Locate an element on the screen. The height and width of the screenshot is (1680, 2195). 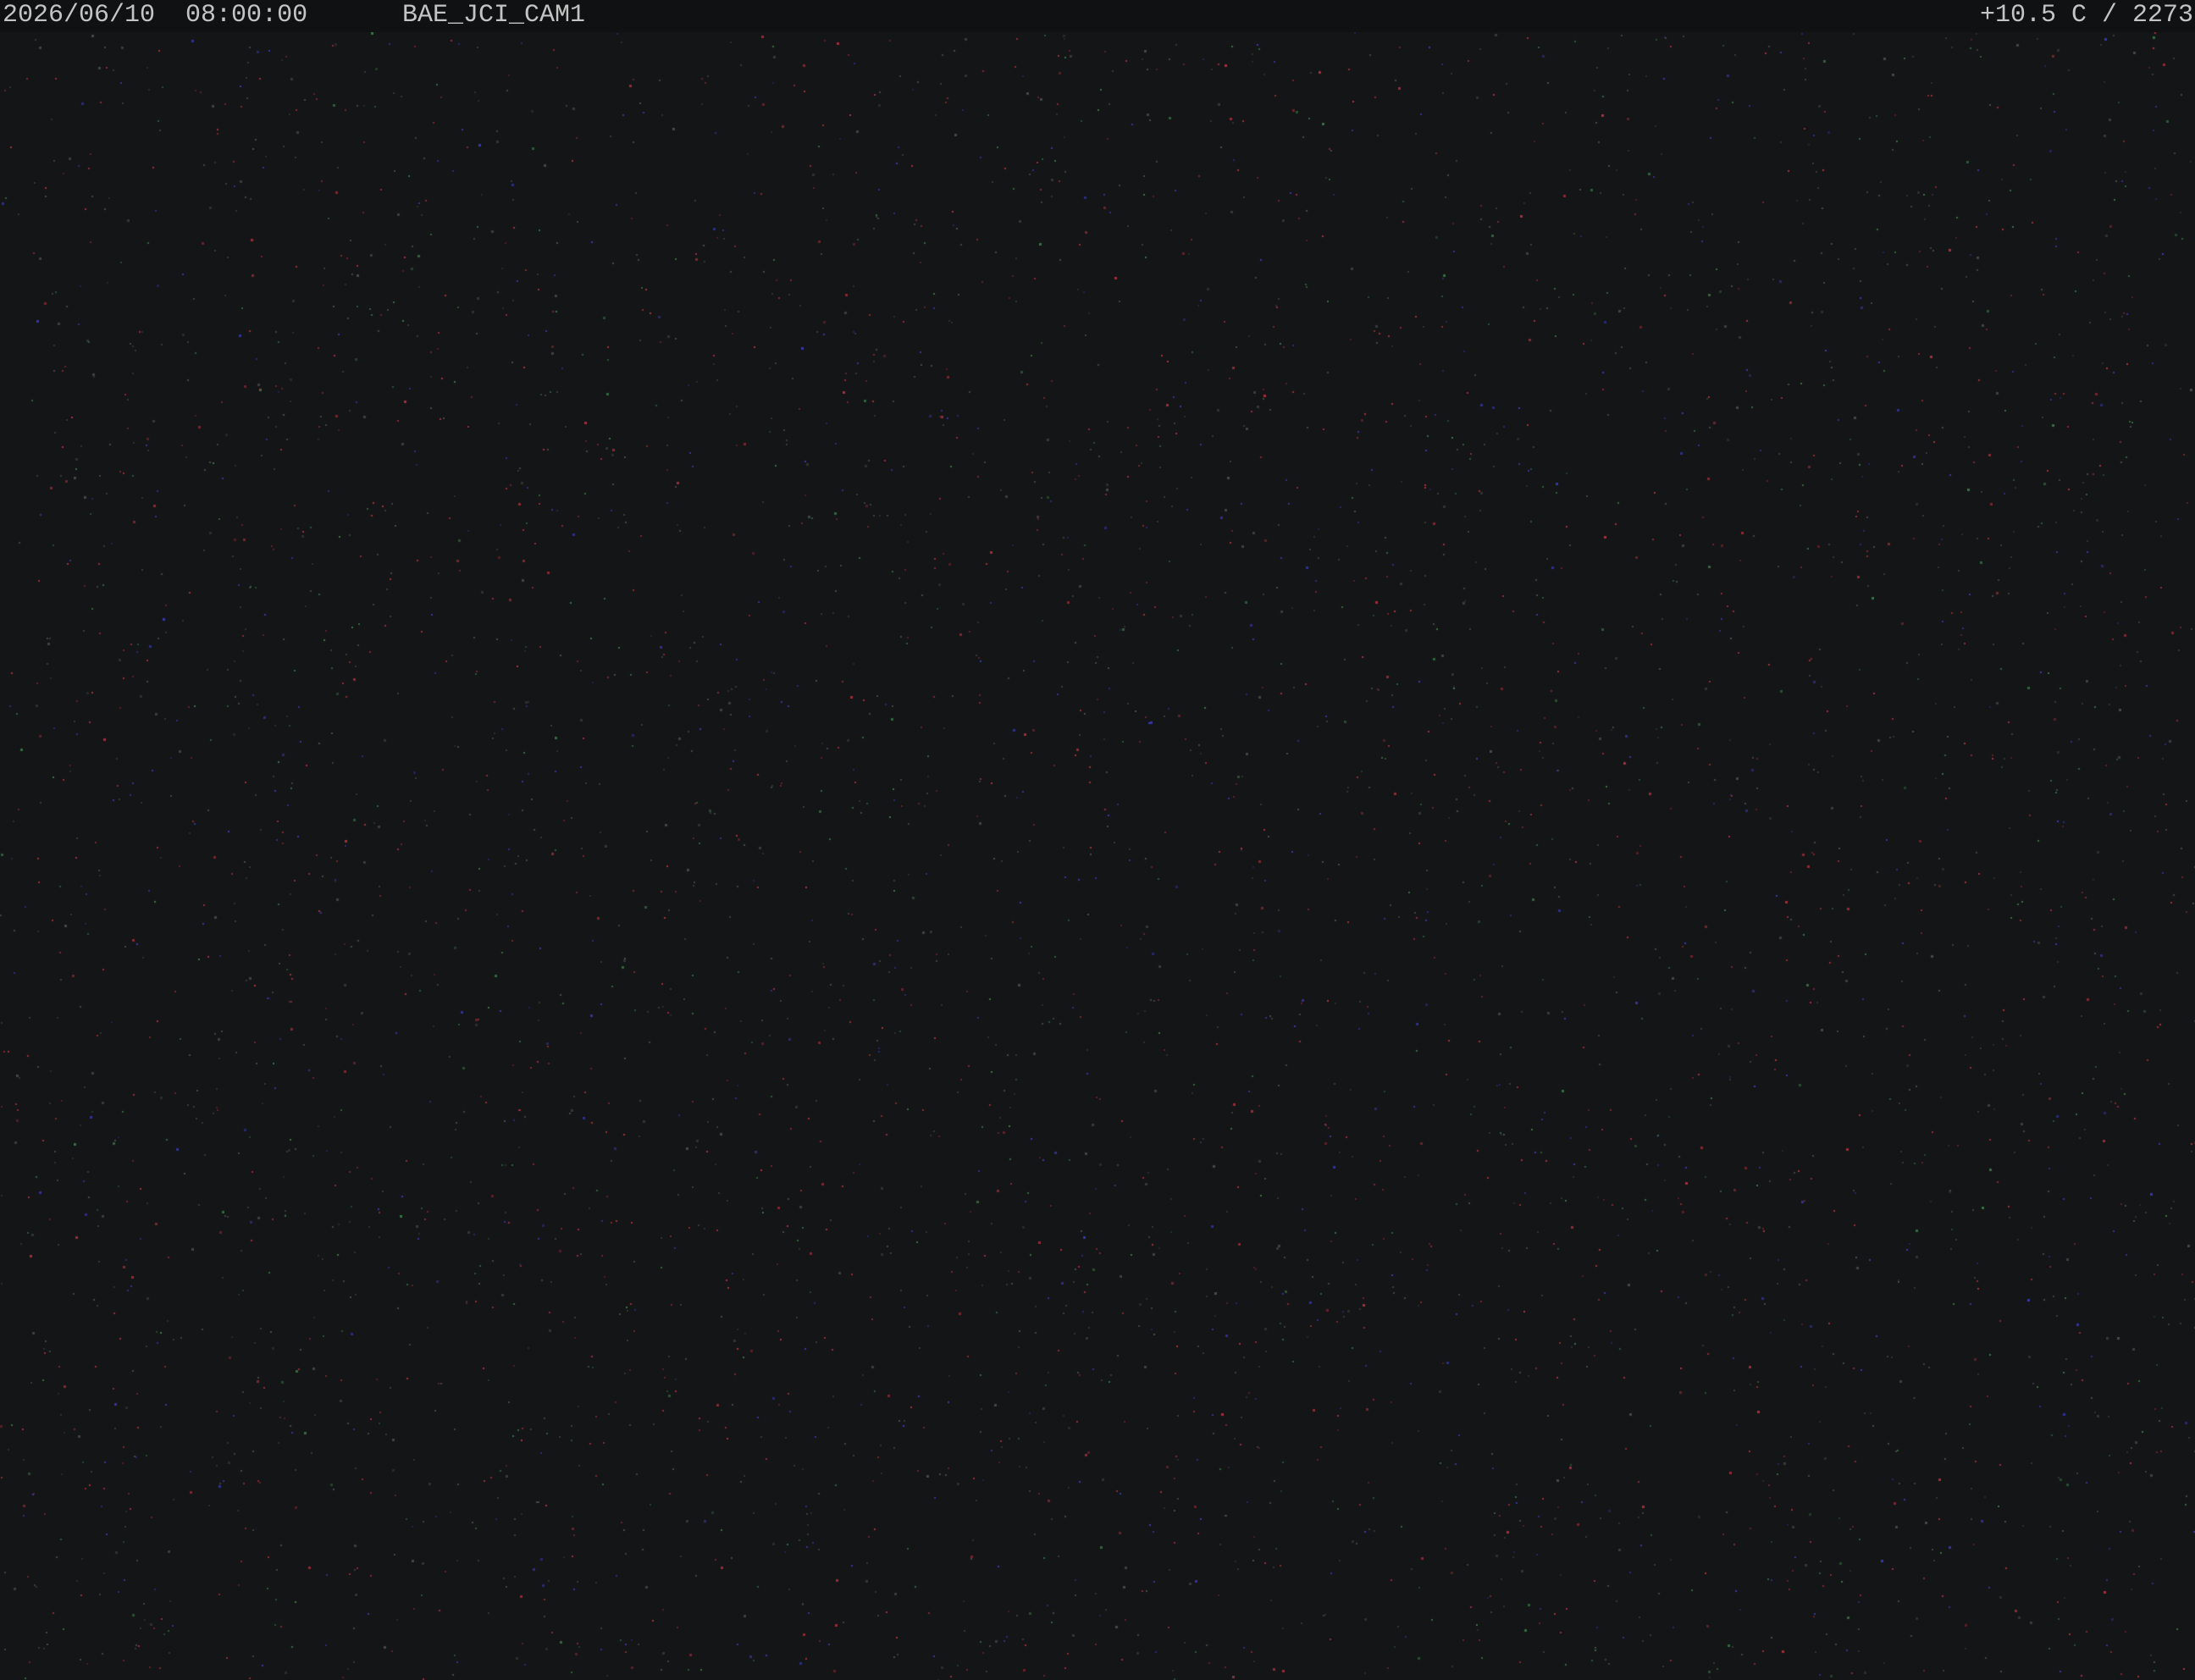
time-label: 08:00:00 is located at coordinates (247, 15).